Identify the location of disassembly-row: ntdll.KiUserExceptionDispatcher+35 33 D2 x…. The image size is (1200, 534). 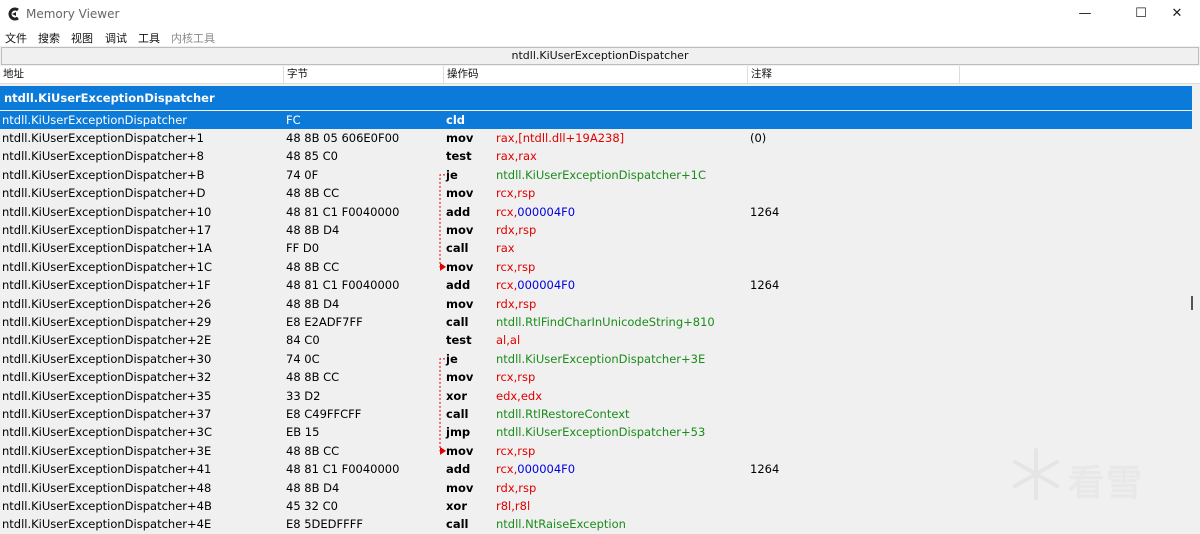
(596, 396).